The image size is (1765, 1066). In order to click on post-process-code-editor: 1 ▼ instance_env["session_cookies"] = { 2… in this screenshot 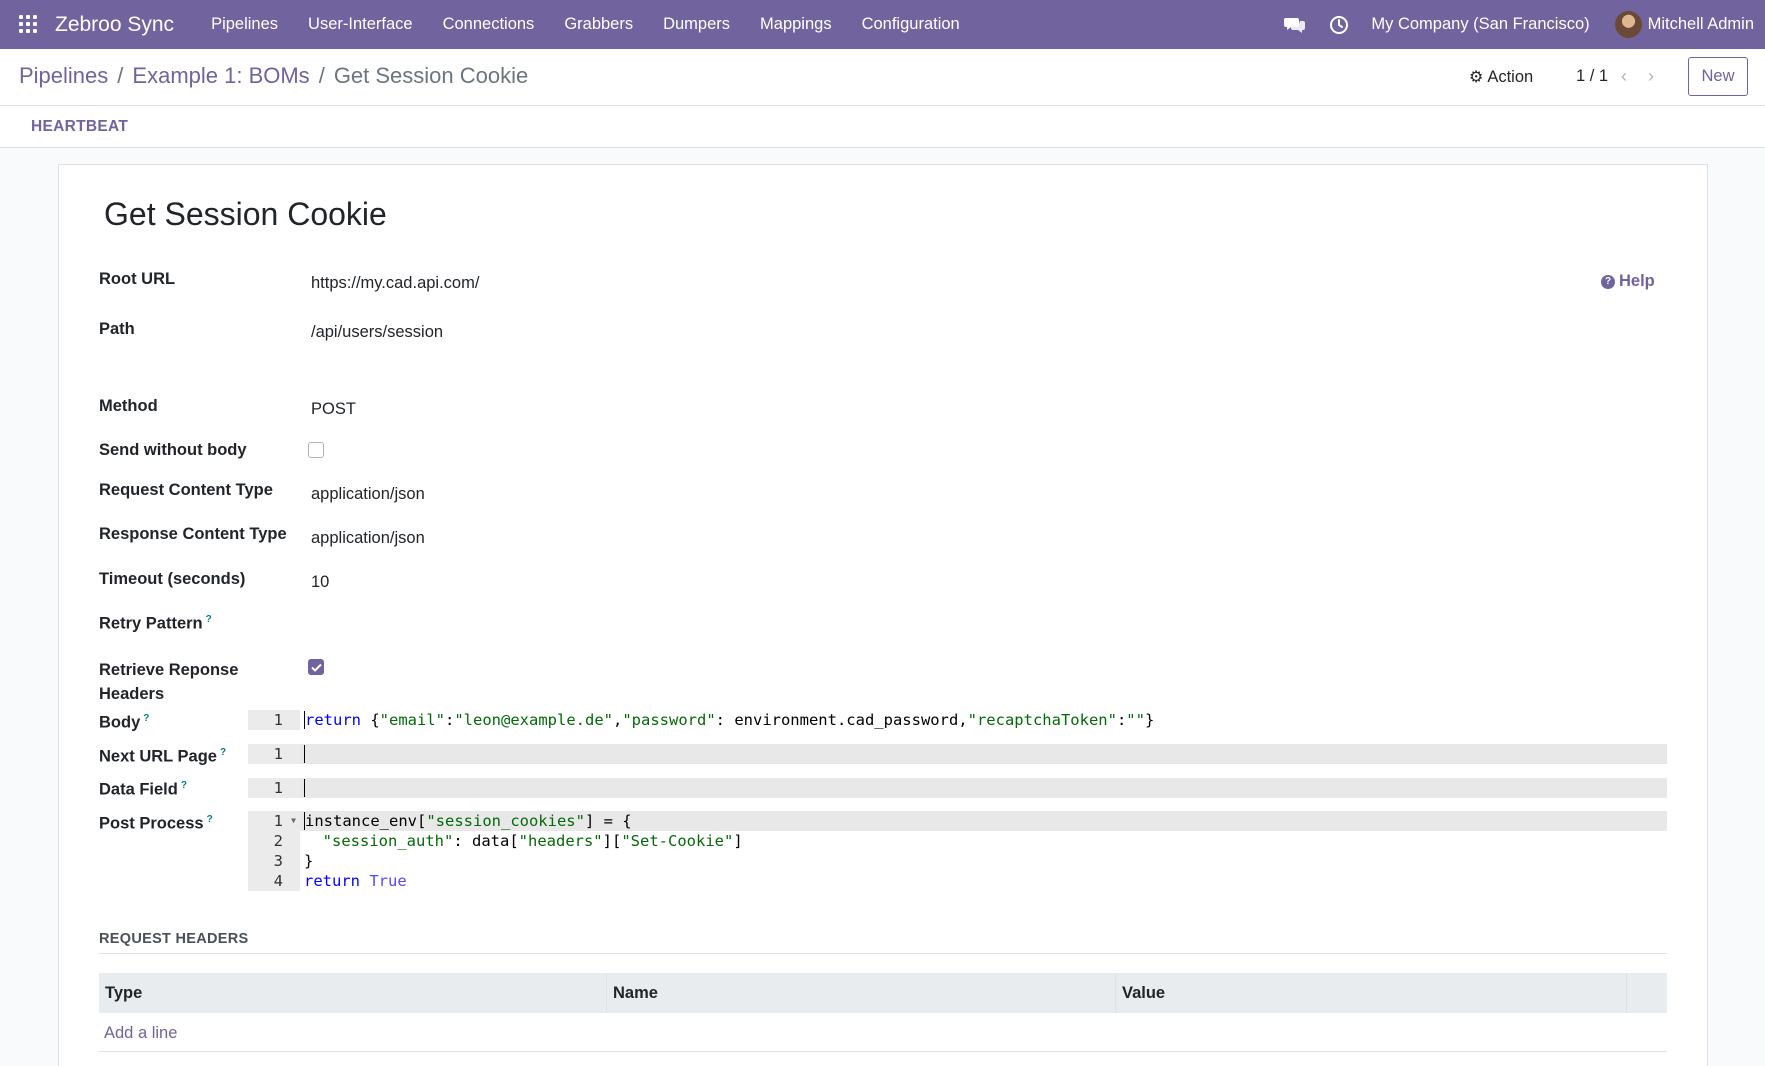, I will do `click(957, 851)`.